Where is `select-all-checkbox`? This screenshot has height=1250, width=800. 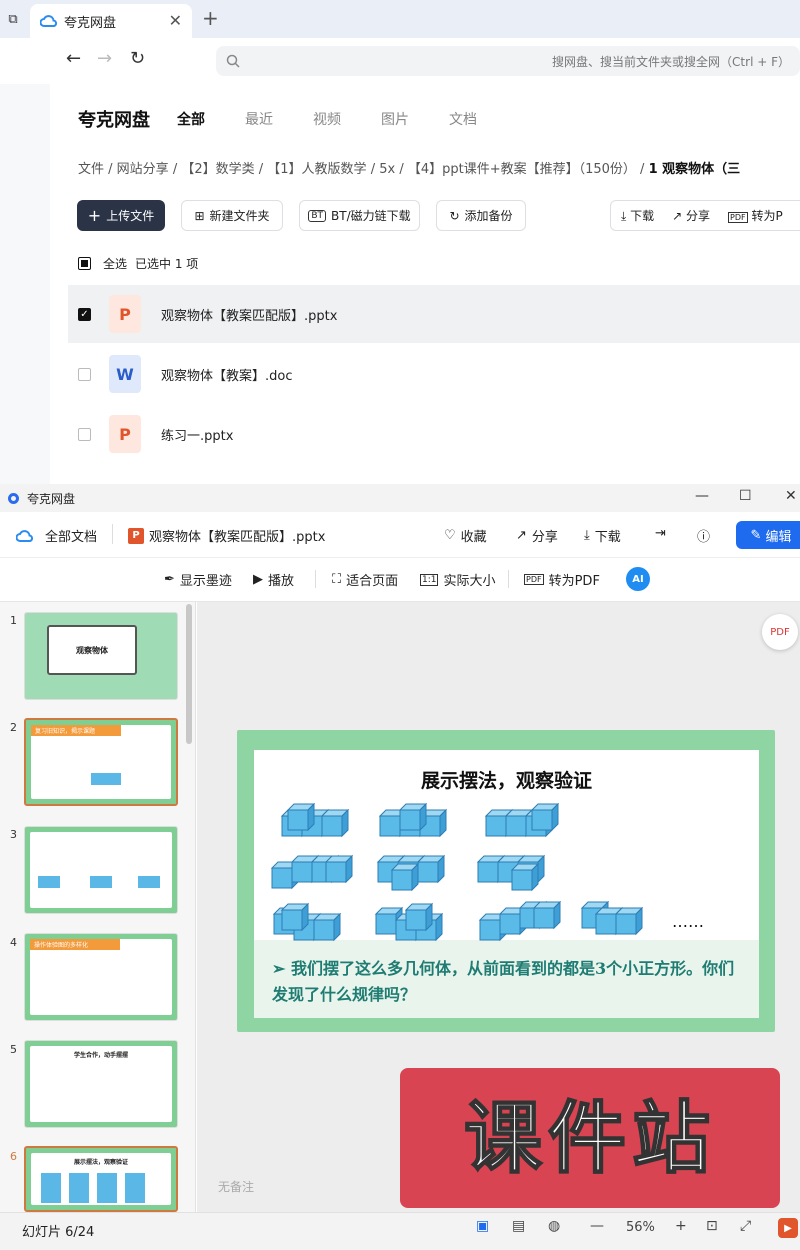 select-all-checkbox is located at coordinates (84, 263).